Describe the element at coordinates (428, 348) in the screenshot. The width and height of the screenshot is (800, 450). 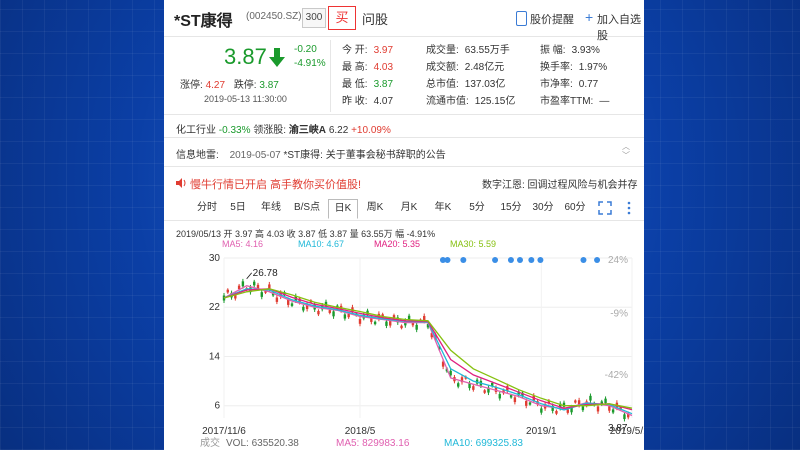
I see `series-line-ma30` at that location.